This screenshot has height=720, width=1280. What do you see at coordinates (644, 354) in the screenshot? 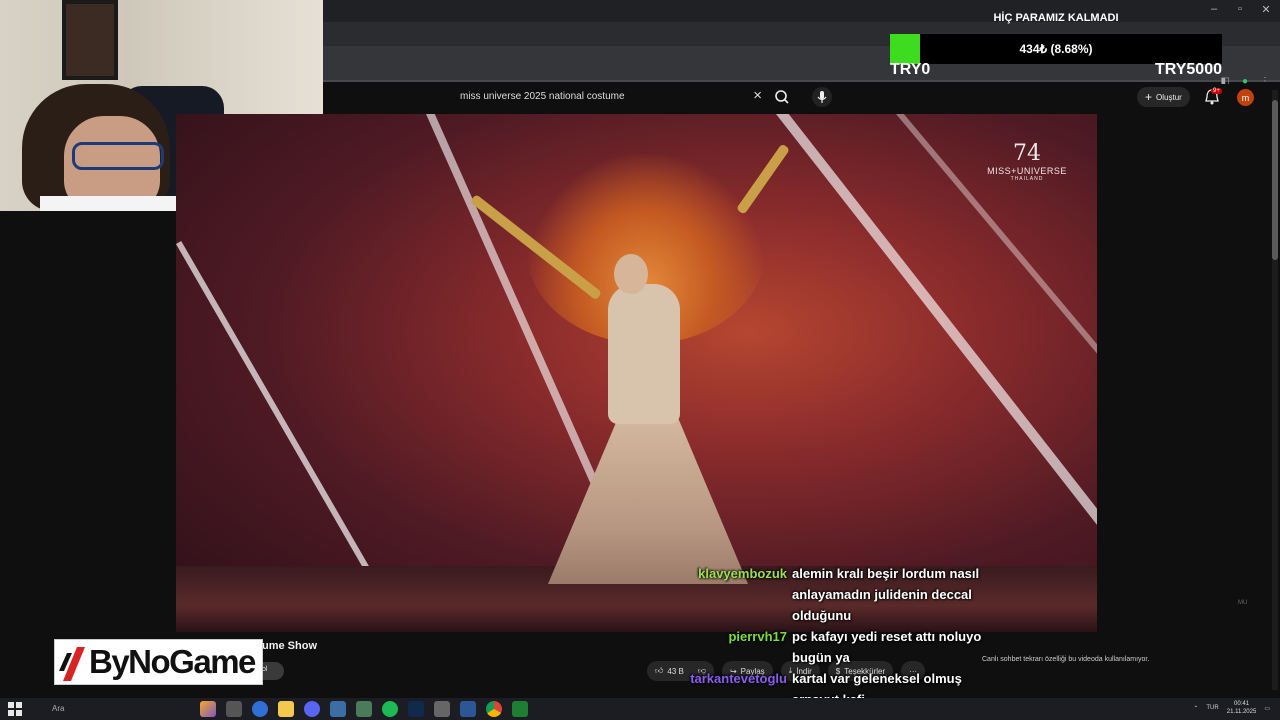
I see `performer-body` at bounding box center [644, 354].